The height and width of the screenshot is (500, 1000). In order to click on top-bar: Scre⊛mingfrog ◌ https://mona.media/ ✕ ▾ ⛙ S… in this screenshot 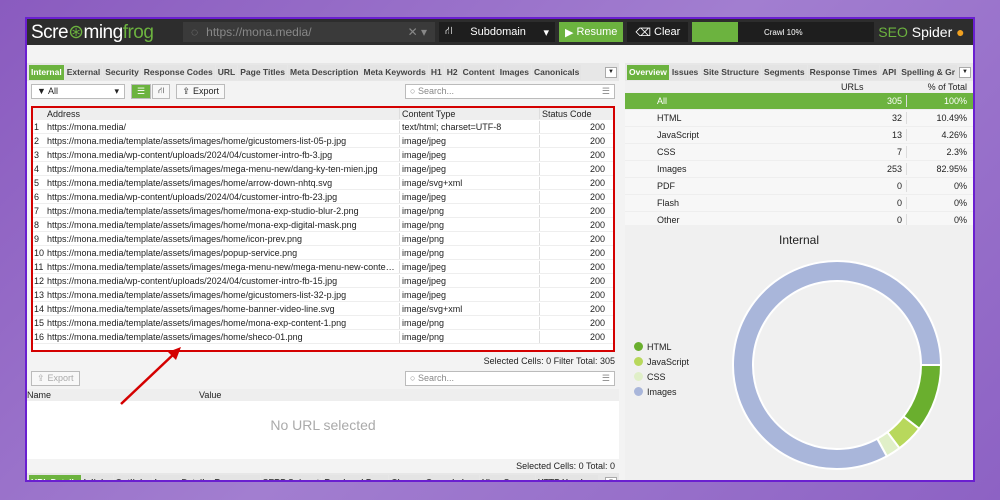, I will do `click(500, 32)`.